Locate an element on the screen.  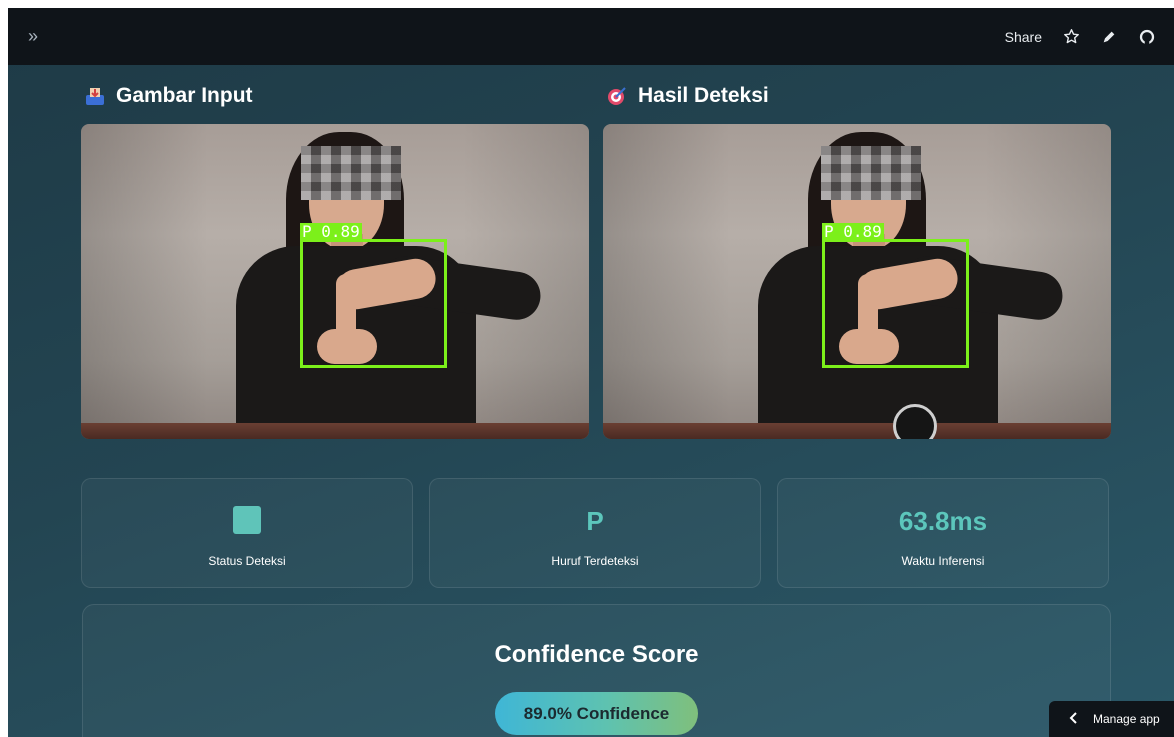
status-card: Status Deteksi is located at coordinates (247, 533).